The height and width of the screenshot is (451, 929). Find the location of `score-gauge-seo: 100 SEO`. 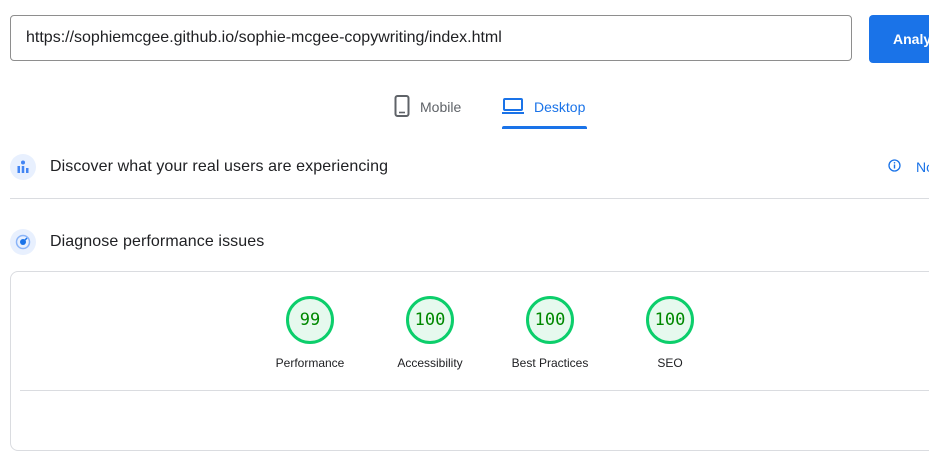

score-gauge-seo: 100 SEO is located at coordinates (670, 333).